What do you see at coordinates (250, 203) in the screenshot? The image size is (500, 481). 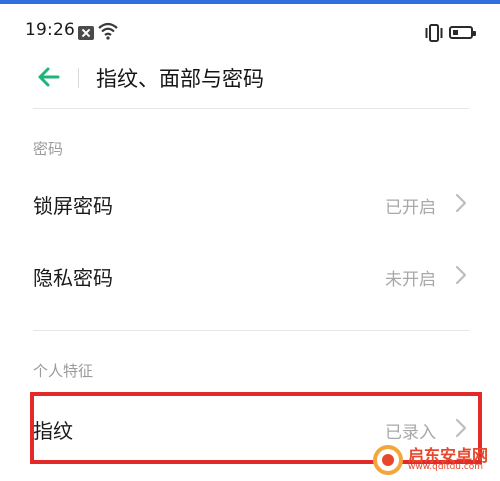 I see `lock-screen-password-row: 锁屏密码 已开启` at bounding box center [250, 203].